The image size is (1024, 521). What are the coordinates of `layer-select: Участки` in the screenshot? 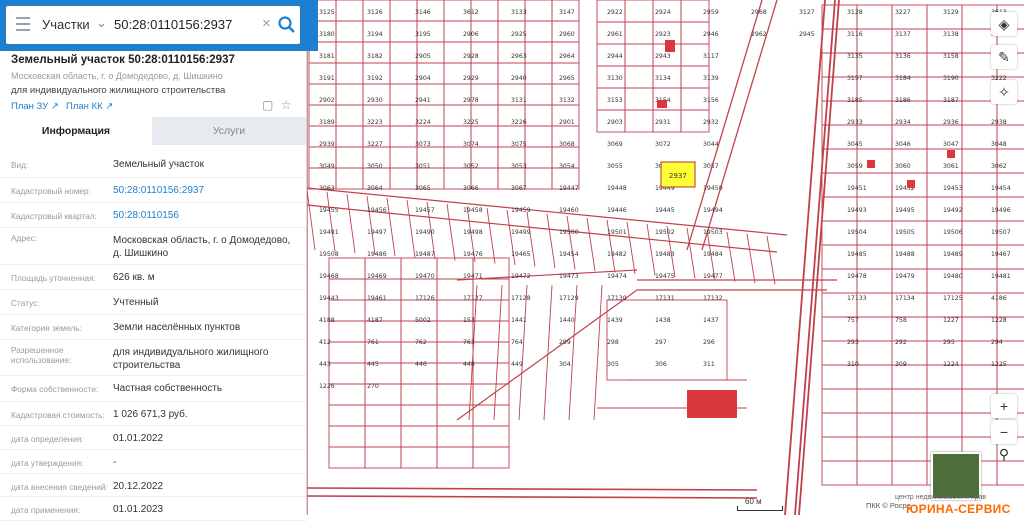 It's located at (66, 24).